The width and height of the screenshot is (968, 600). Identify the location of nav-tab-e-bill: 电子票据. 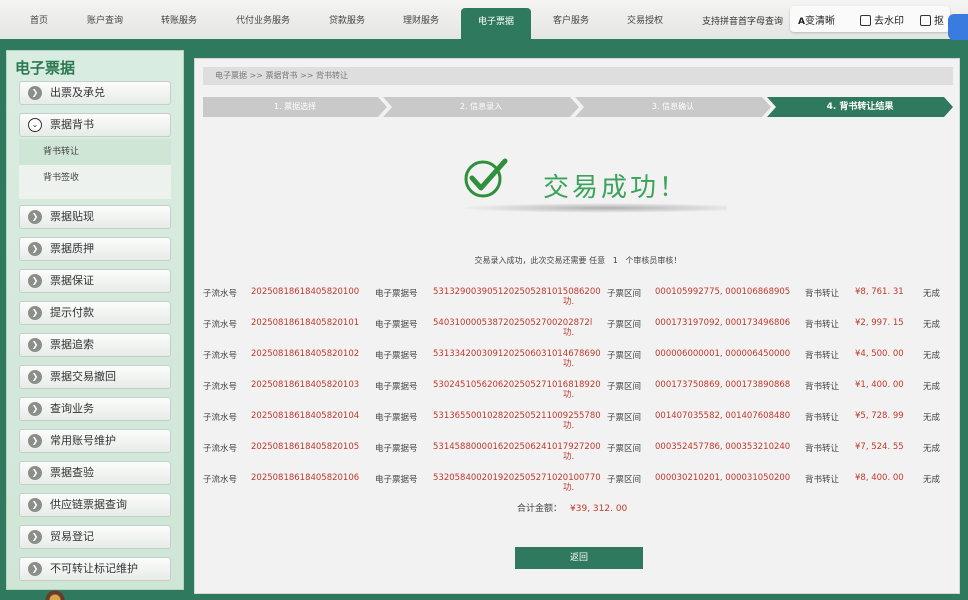
(496, 25).